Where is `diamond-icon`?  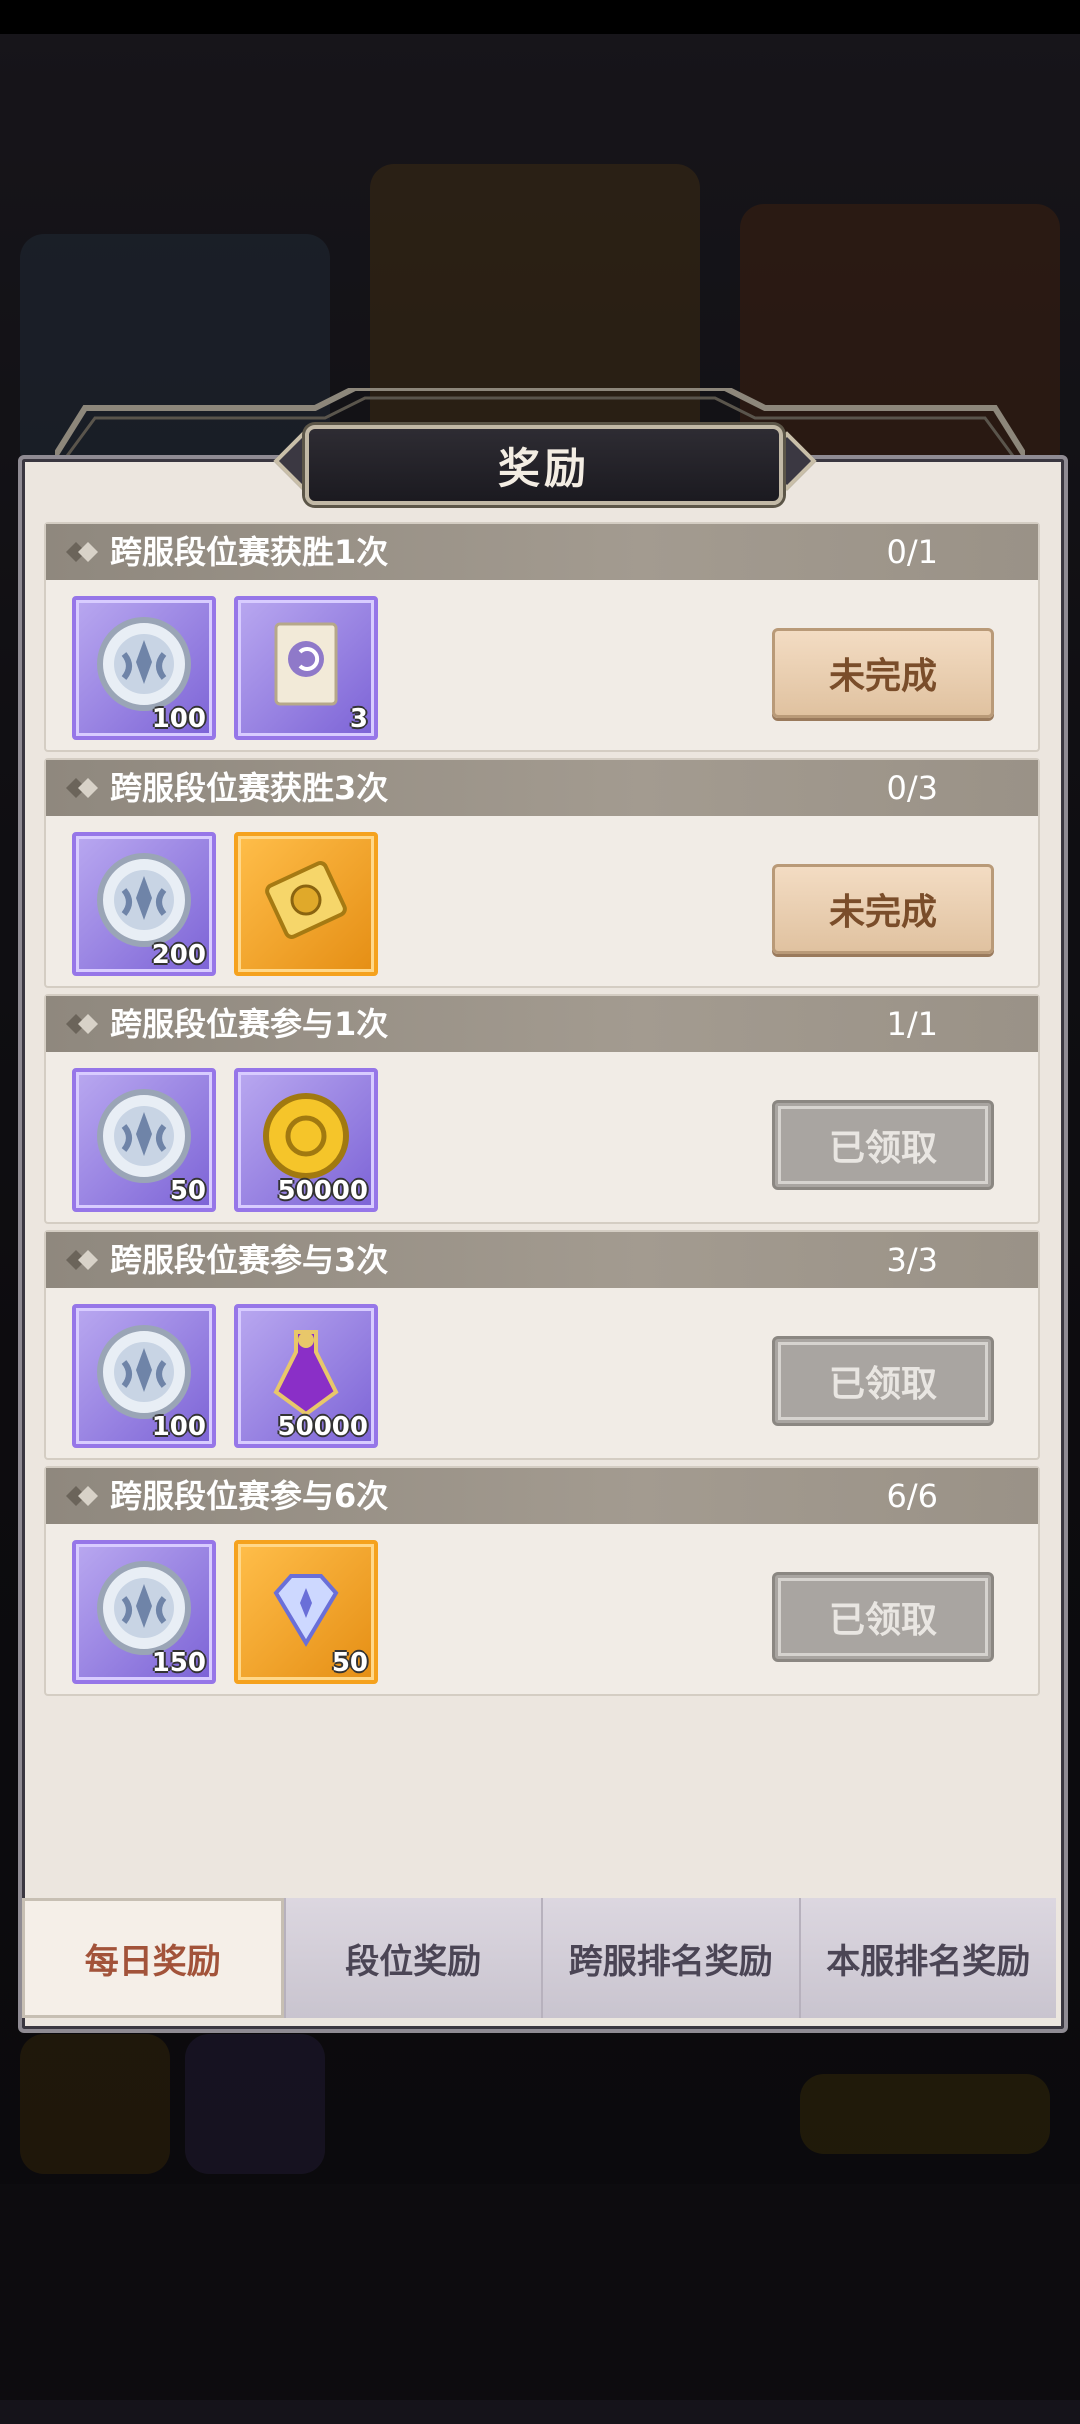
diamond-icon is located at coordinates (306, 1608).